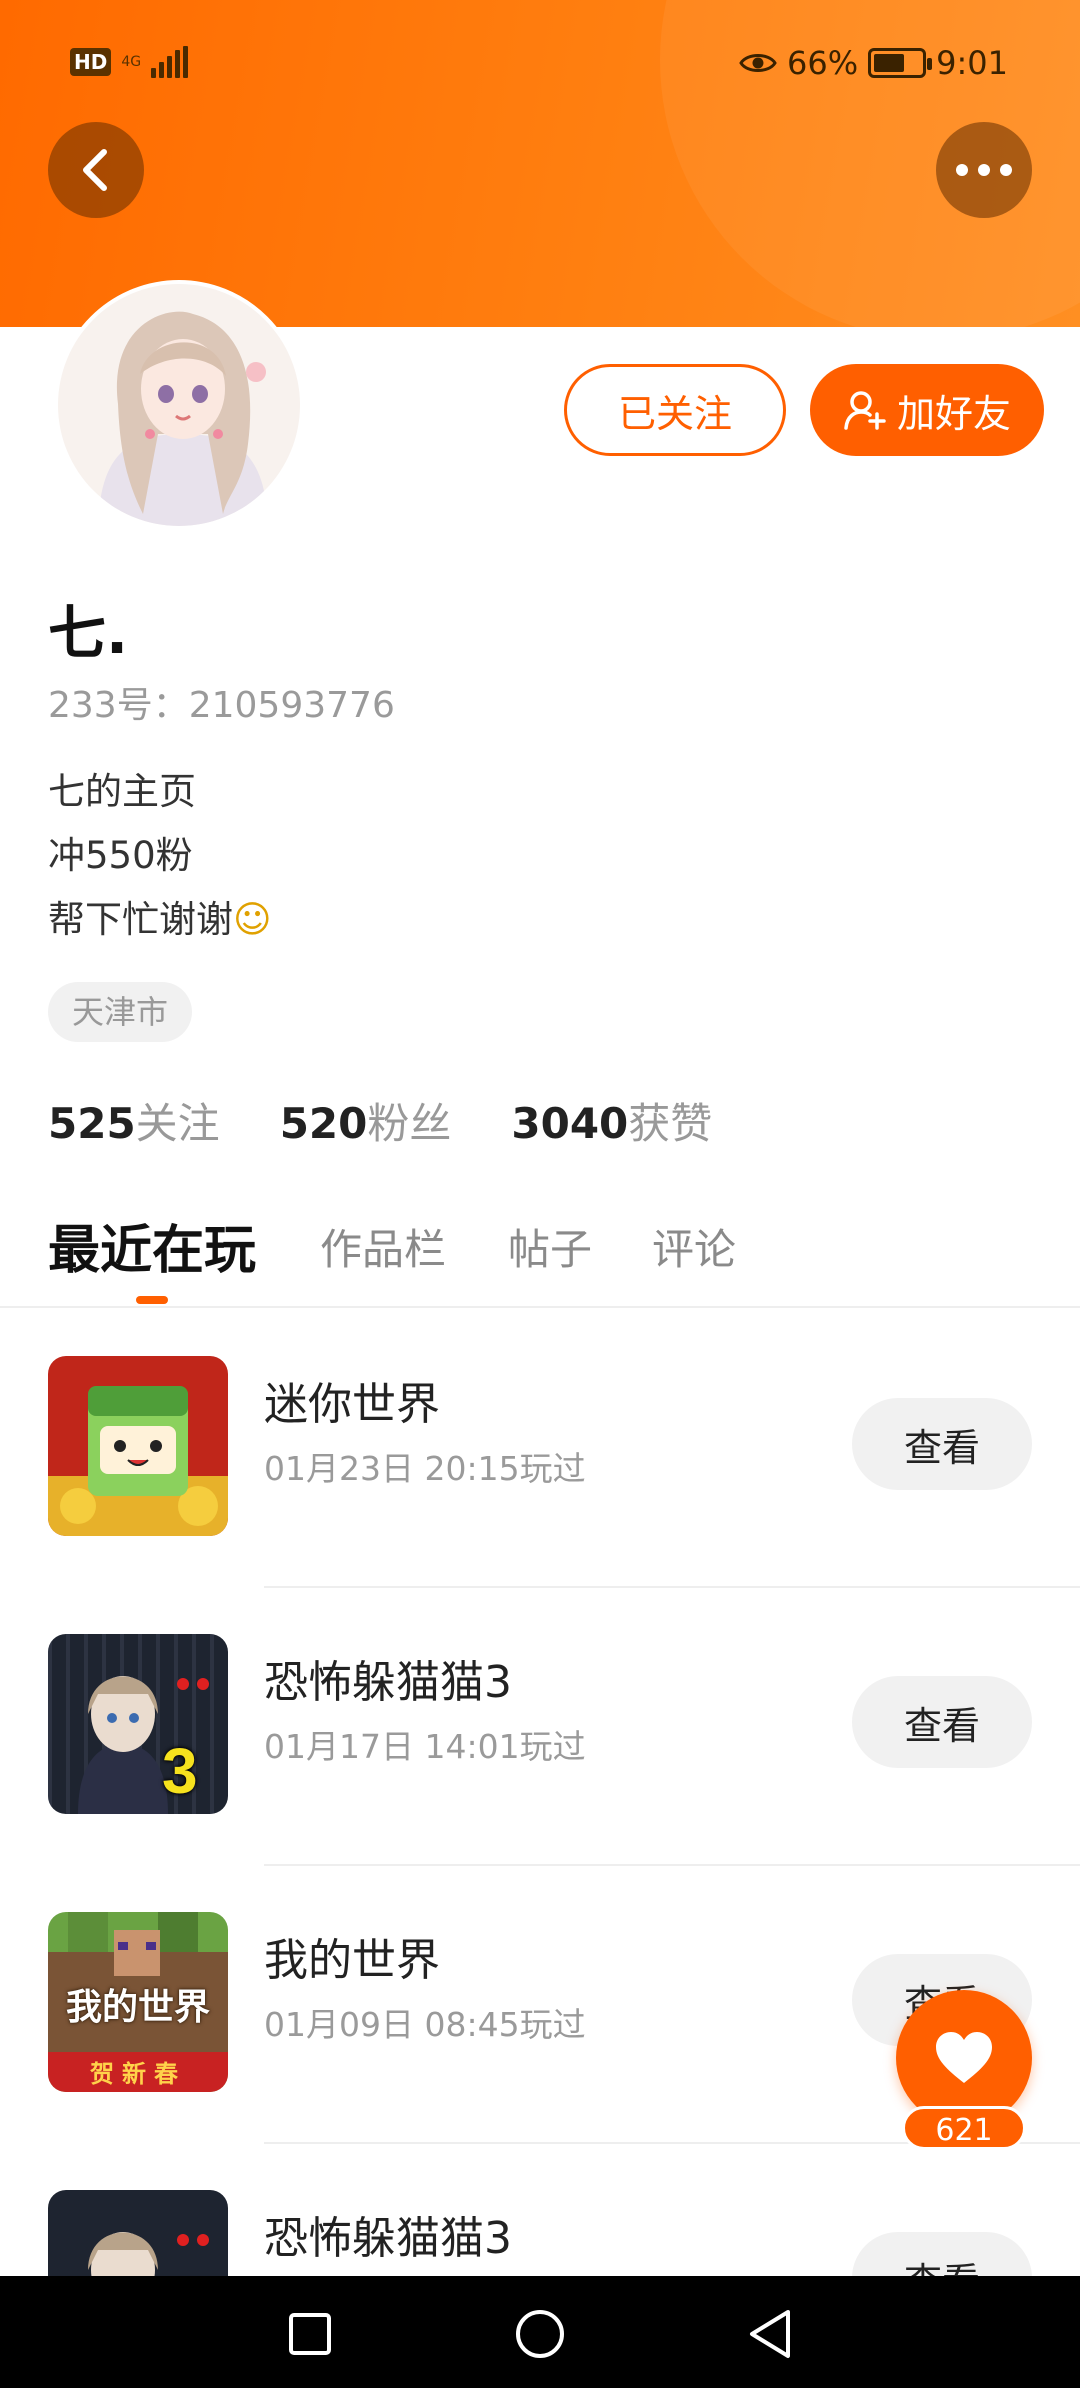 The image size is (1080, 2388). I want to click on user-bio: 七的主页 冲550粉 帮下忙谢谢☺, so click(160, 856).